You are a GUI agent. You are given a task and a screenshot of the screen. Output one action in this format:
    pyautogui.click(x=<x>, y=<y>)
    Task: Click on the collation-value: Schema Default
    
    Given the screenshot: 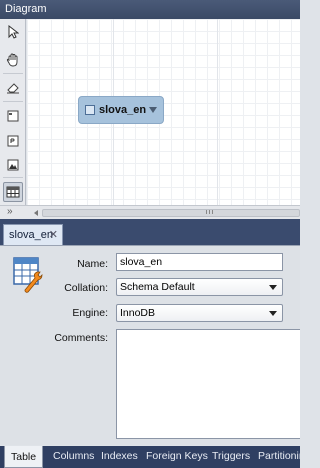 What is the action you would take?
    pyautogui.click(x=157, y=287)
    